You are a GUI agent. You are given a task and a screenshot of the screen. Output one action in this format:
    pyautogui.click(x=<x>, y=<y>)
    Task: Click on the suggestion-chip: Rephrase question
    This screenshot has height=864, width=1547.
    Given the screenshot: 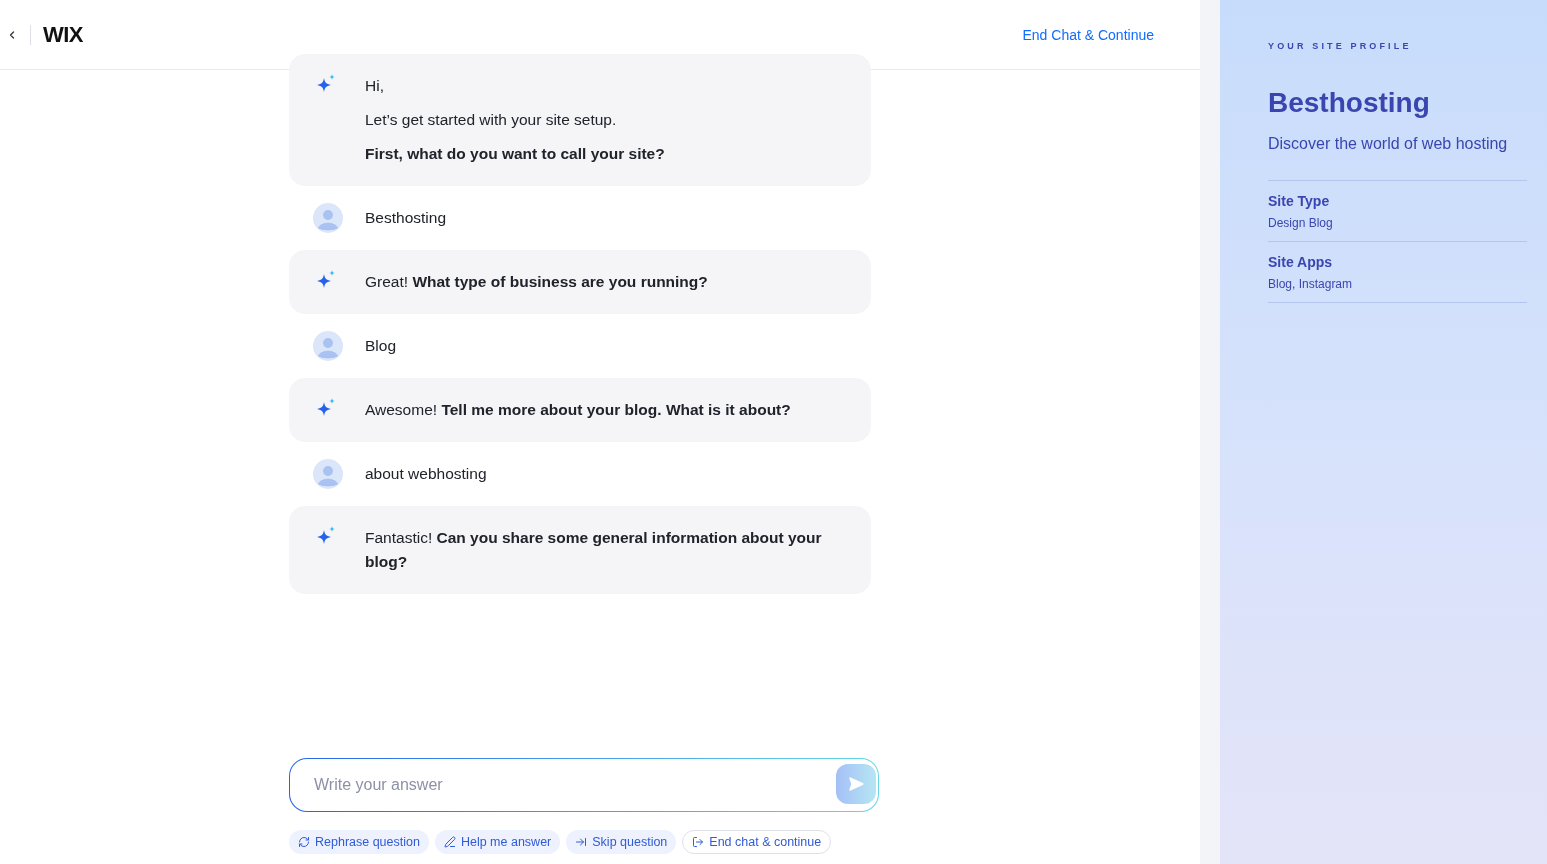 What is the action you would take?
    pyautogui.click(x=359, y=842)
    